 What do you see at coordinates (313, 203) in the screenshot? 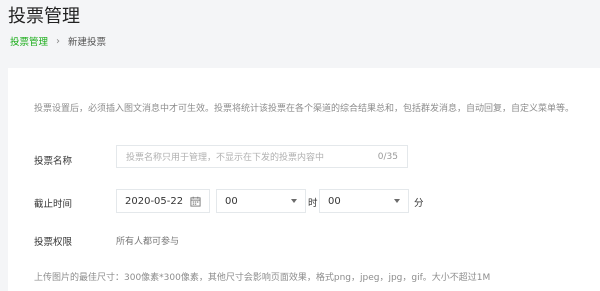
I see `hour-unit-label: 时` at bounding box center [313, 203].